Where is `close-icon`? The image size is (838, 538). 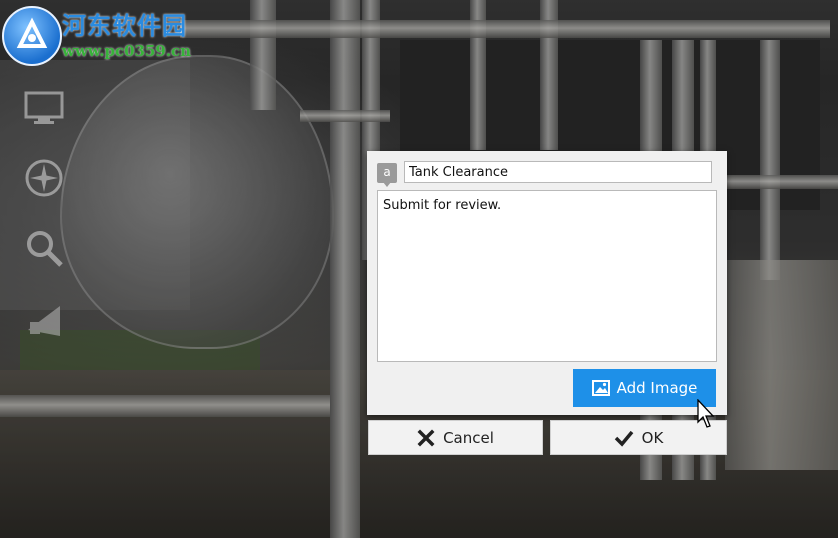 close-icon is located at coordinates (426, 437).